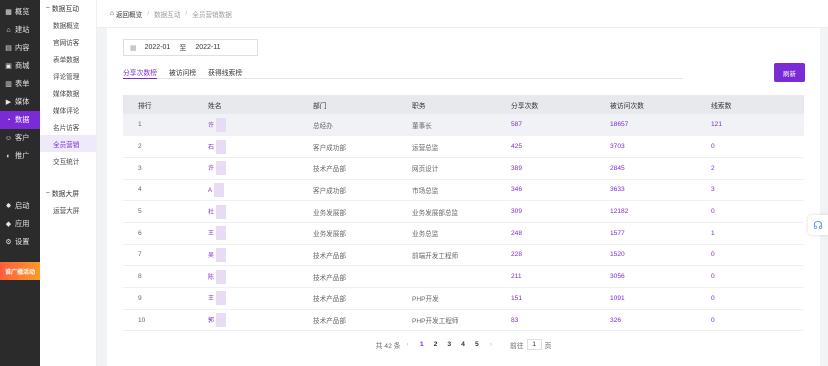  I want to click on column-header: 姓名, so click(245, 104).